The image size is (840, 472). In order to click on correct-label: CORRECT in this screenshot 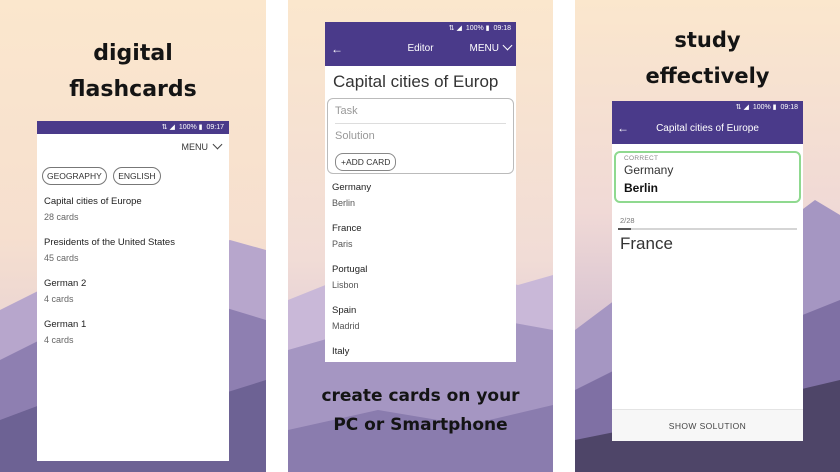, I will do `click(641, 158)`.